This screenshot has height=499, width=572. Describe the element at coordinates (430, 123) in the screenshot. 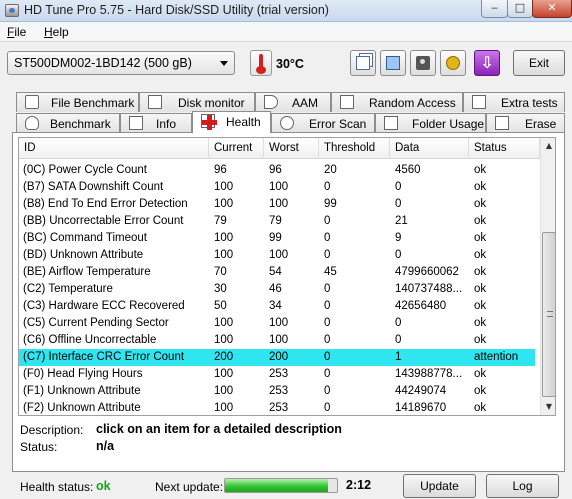

I see `tab-folder-usage: Folder Usage` at that location.